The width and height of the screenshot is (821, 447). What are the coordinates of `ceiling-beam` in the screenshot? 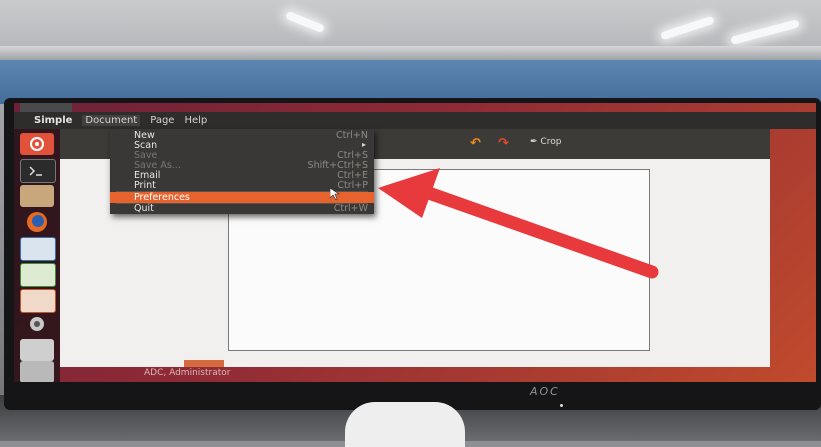 It's located at (410, 53).